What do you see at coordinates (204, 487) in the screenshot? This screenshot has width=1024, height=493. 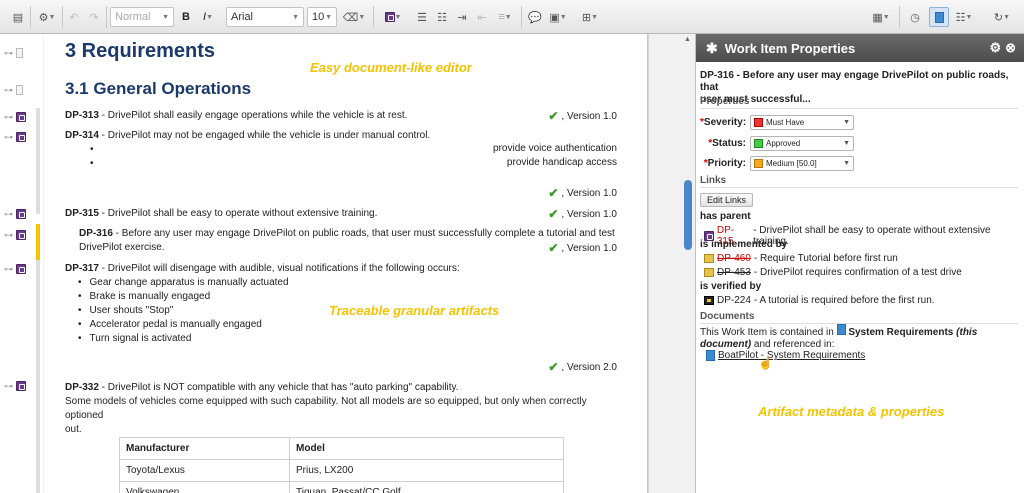 I see `table-cell: Volkswagen` at bounding box center [204, 487].